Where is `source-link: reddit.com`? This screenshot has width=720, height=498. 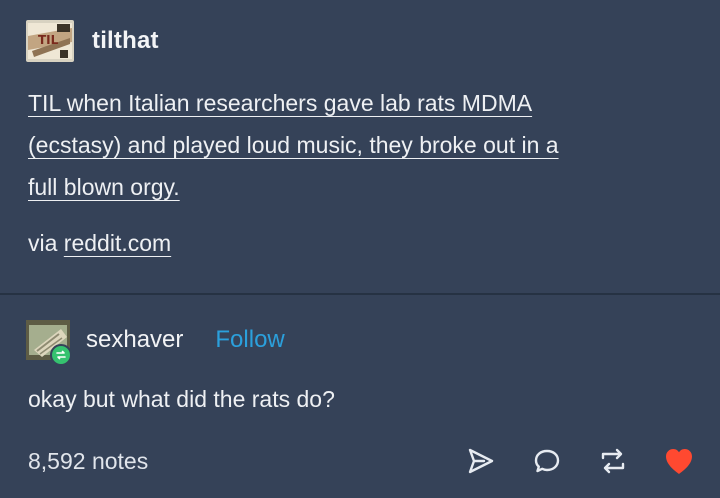
source-link: reddit.com is located at coordinates (117, 243).